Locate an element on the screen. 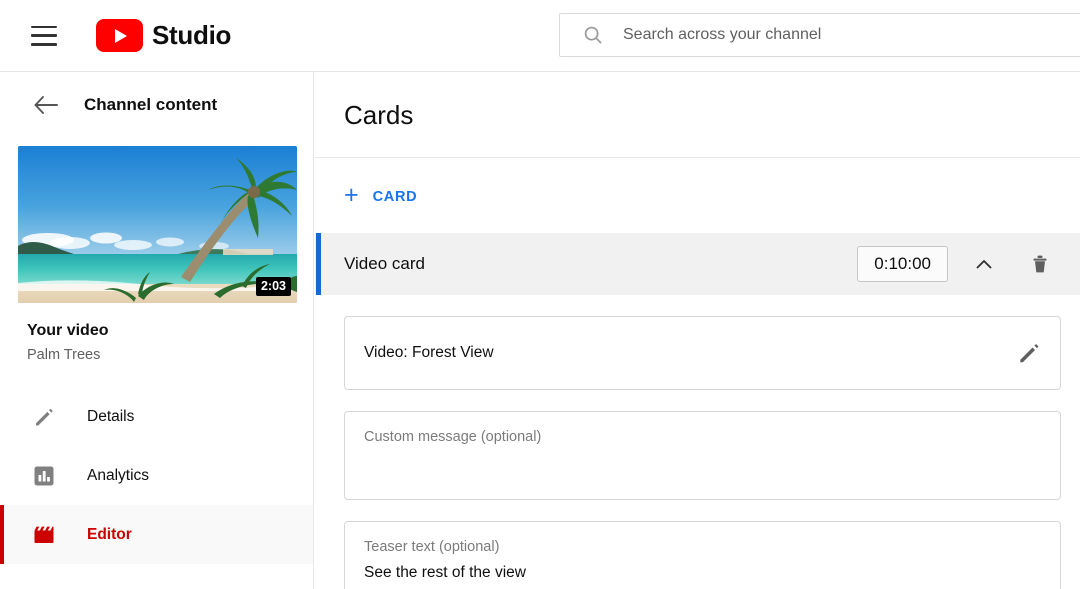  back-arrow-icon is located at coordinates (46, 105).